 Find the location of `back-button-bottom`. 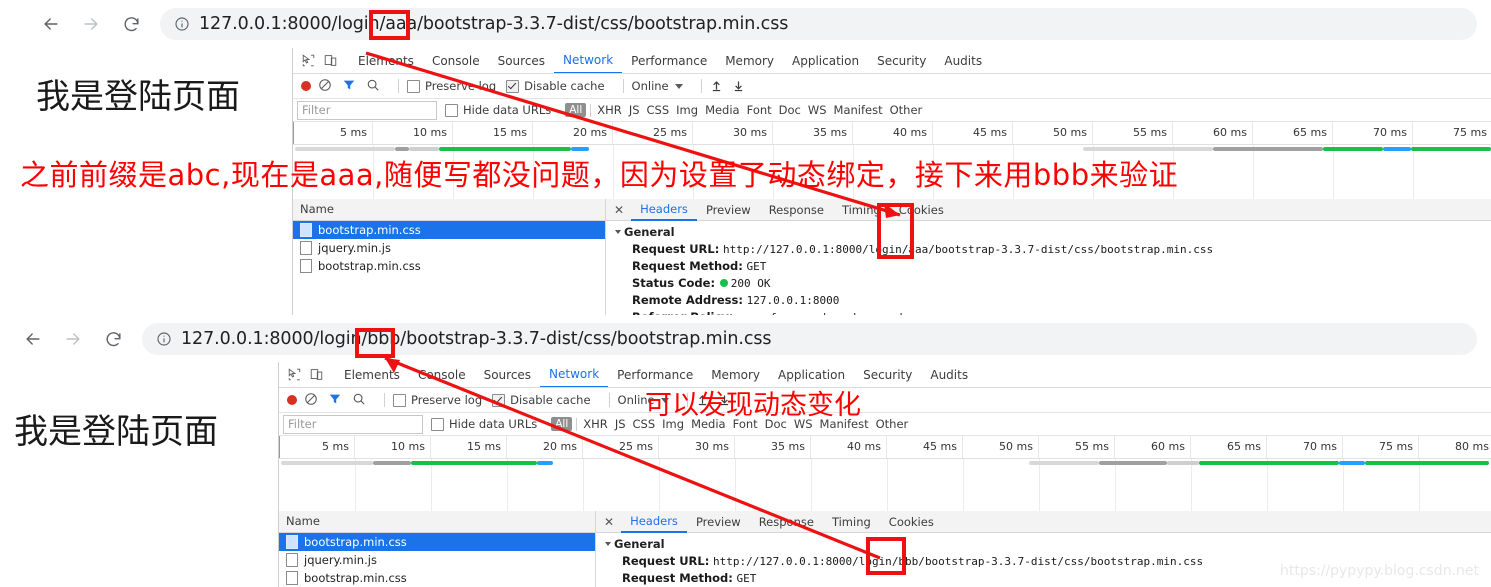

back-button-bottom is located at coordinates (33, 339).